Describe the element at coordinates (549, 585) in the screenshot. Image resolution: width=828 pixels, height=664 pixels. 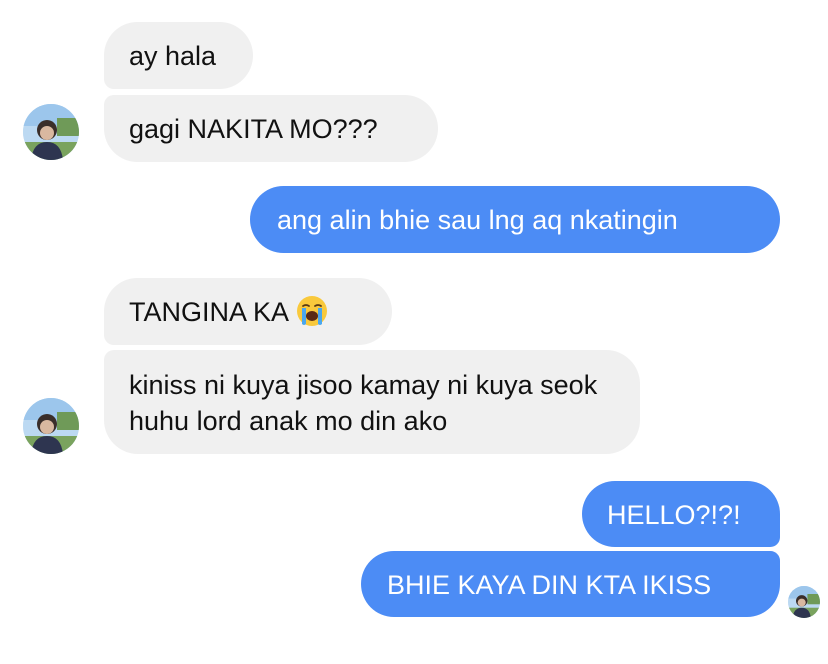
I see `message-text: BHIE KAYA DIN KTA IKISS` at that location.